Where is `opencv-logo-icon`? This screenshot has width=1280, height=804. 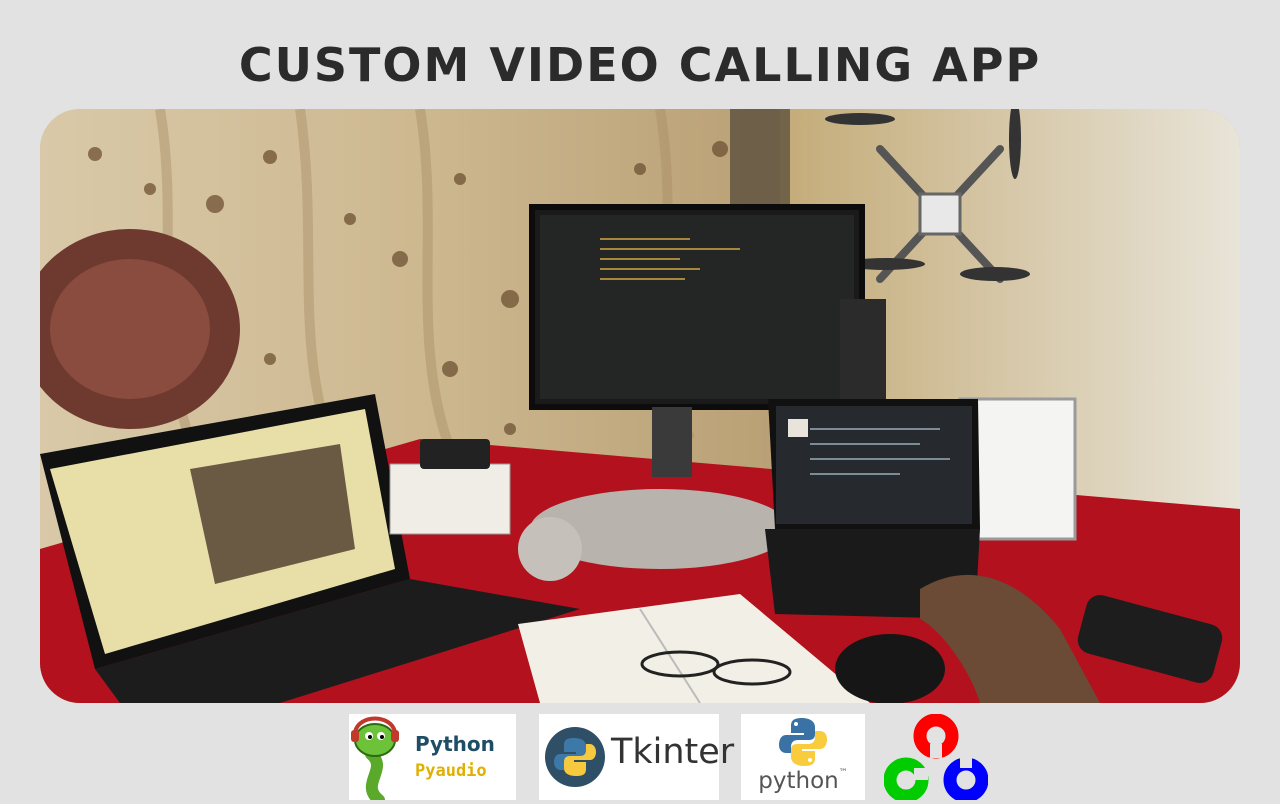 opencv-logo-icon is located at coordinates (936, 758).